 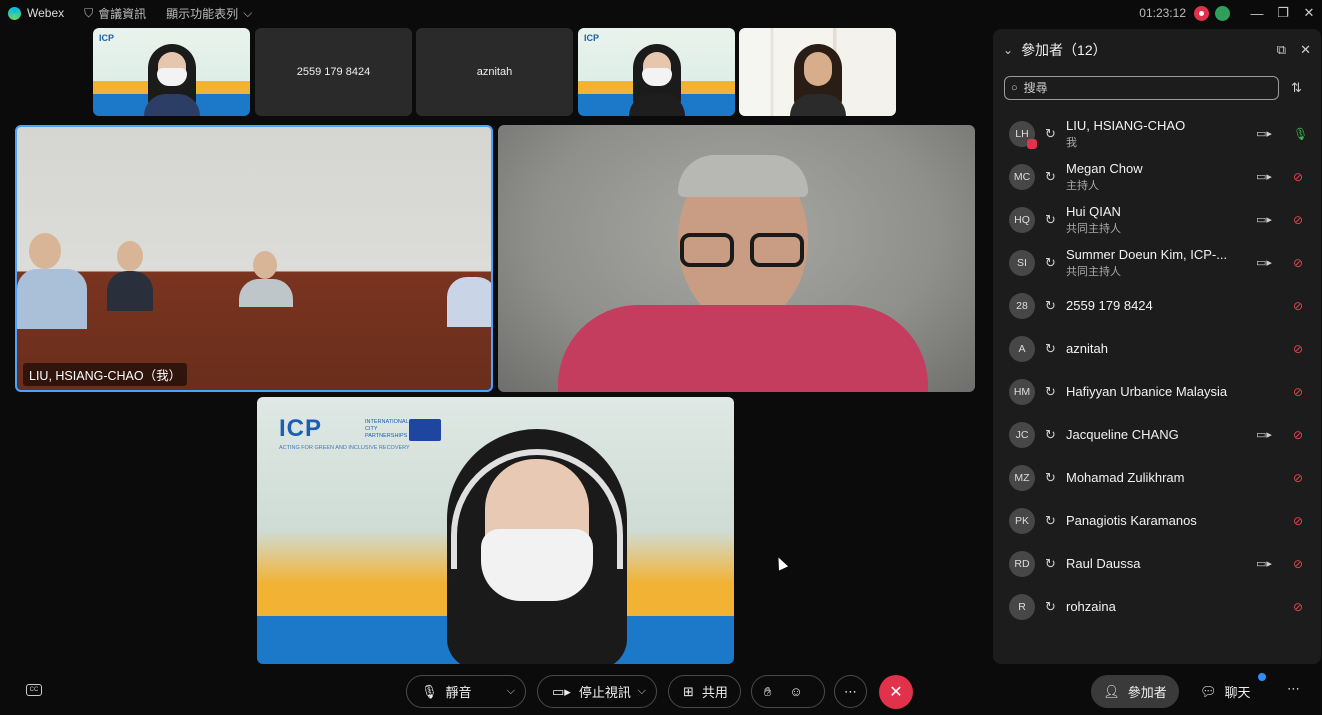 I want to click on participant-row: A ↻ aznitah ⊘, so click(x=1157, y=348).